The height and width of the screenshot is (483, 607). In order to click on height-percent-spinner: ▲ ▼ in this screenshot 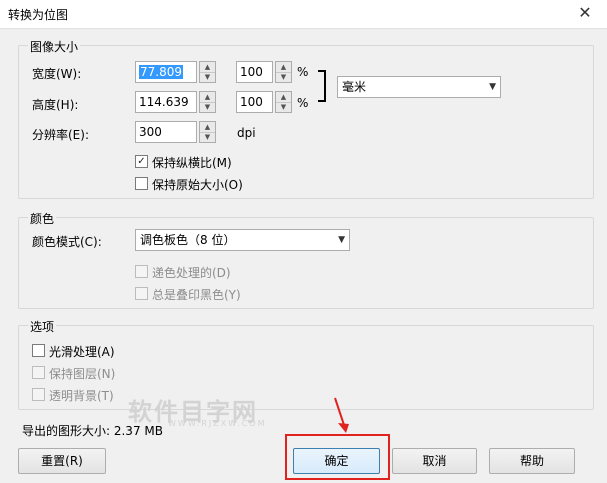, I will do `click(283, 102)`.